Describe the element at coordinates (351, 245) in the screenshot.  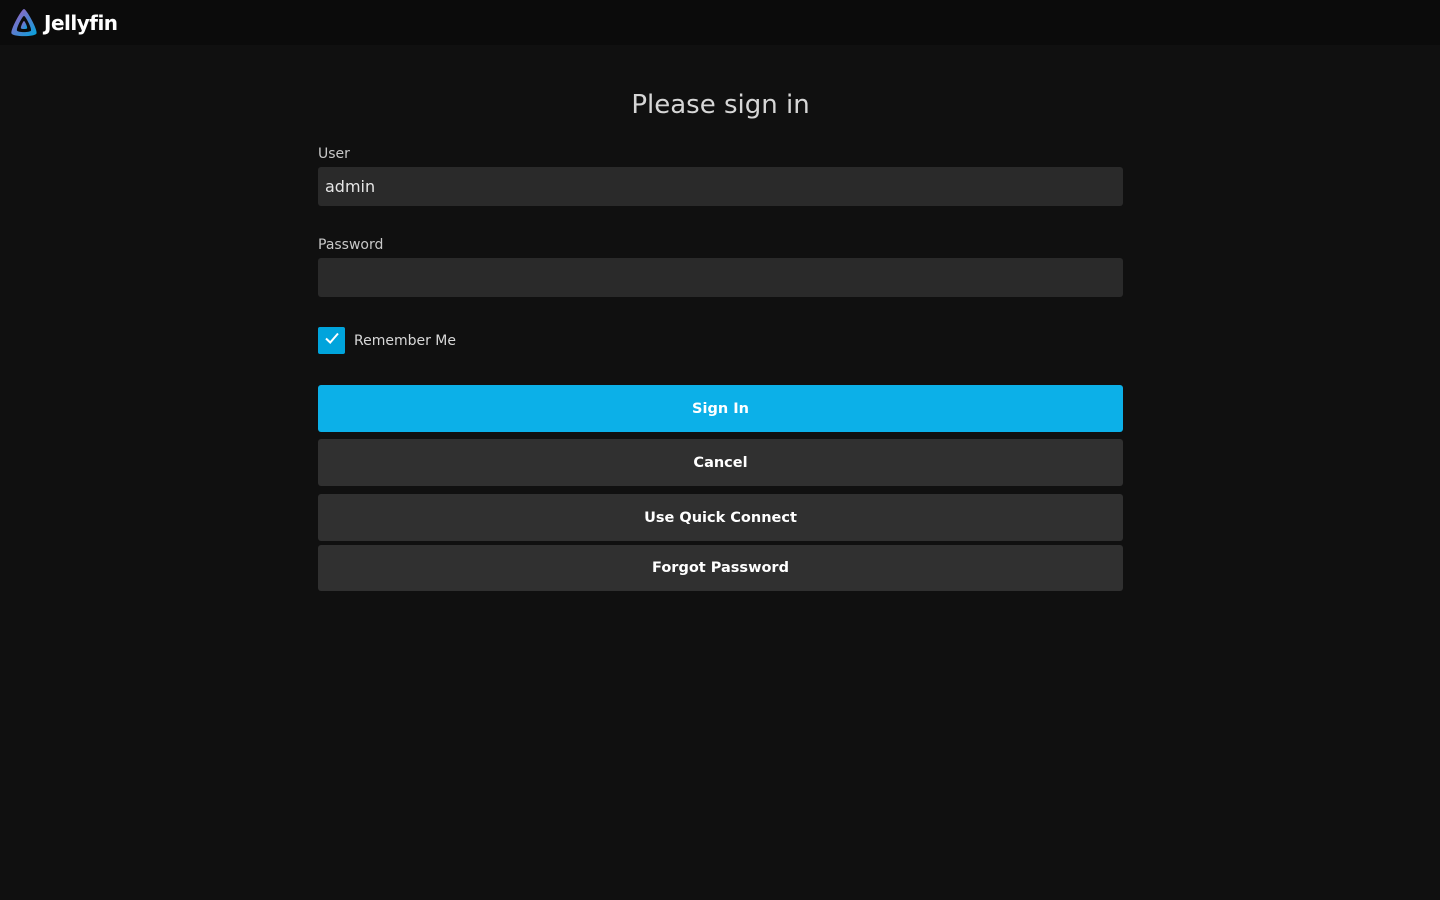
I see `password-label: Password` at that location.